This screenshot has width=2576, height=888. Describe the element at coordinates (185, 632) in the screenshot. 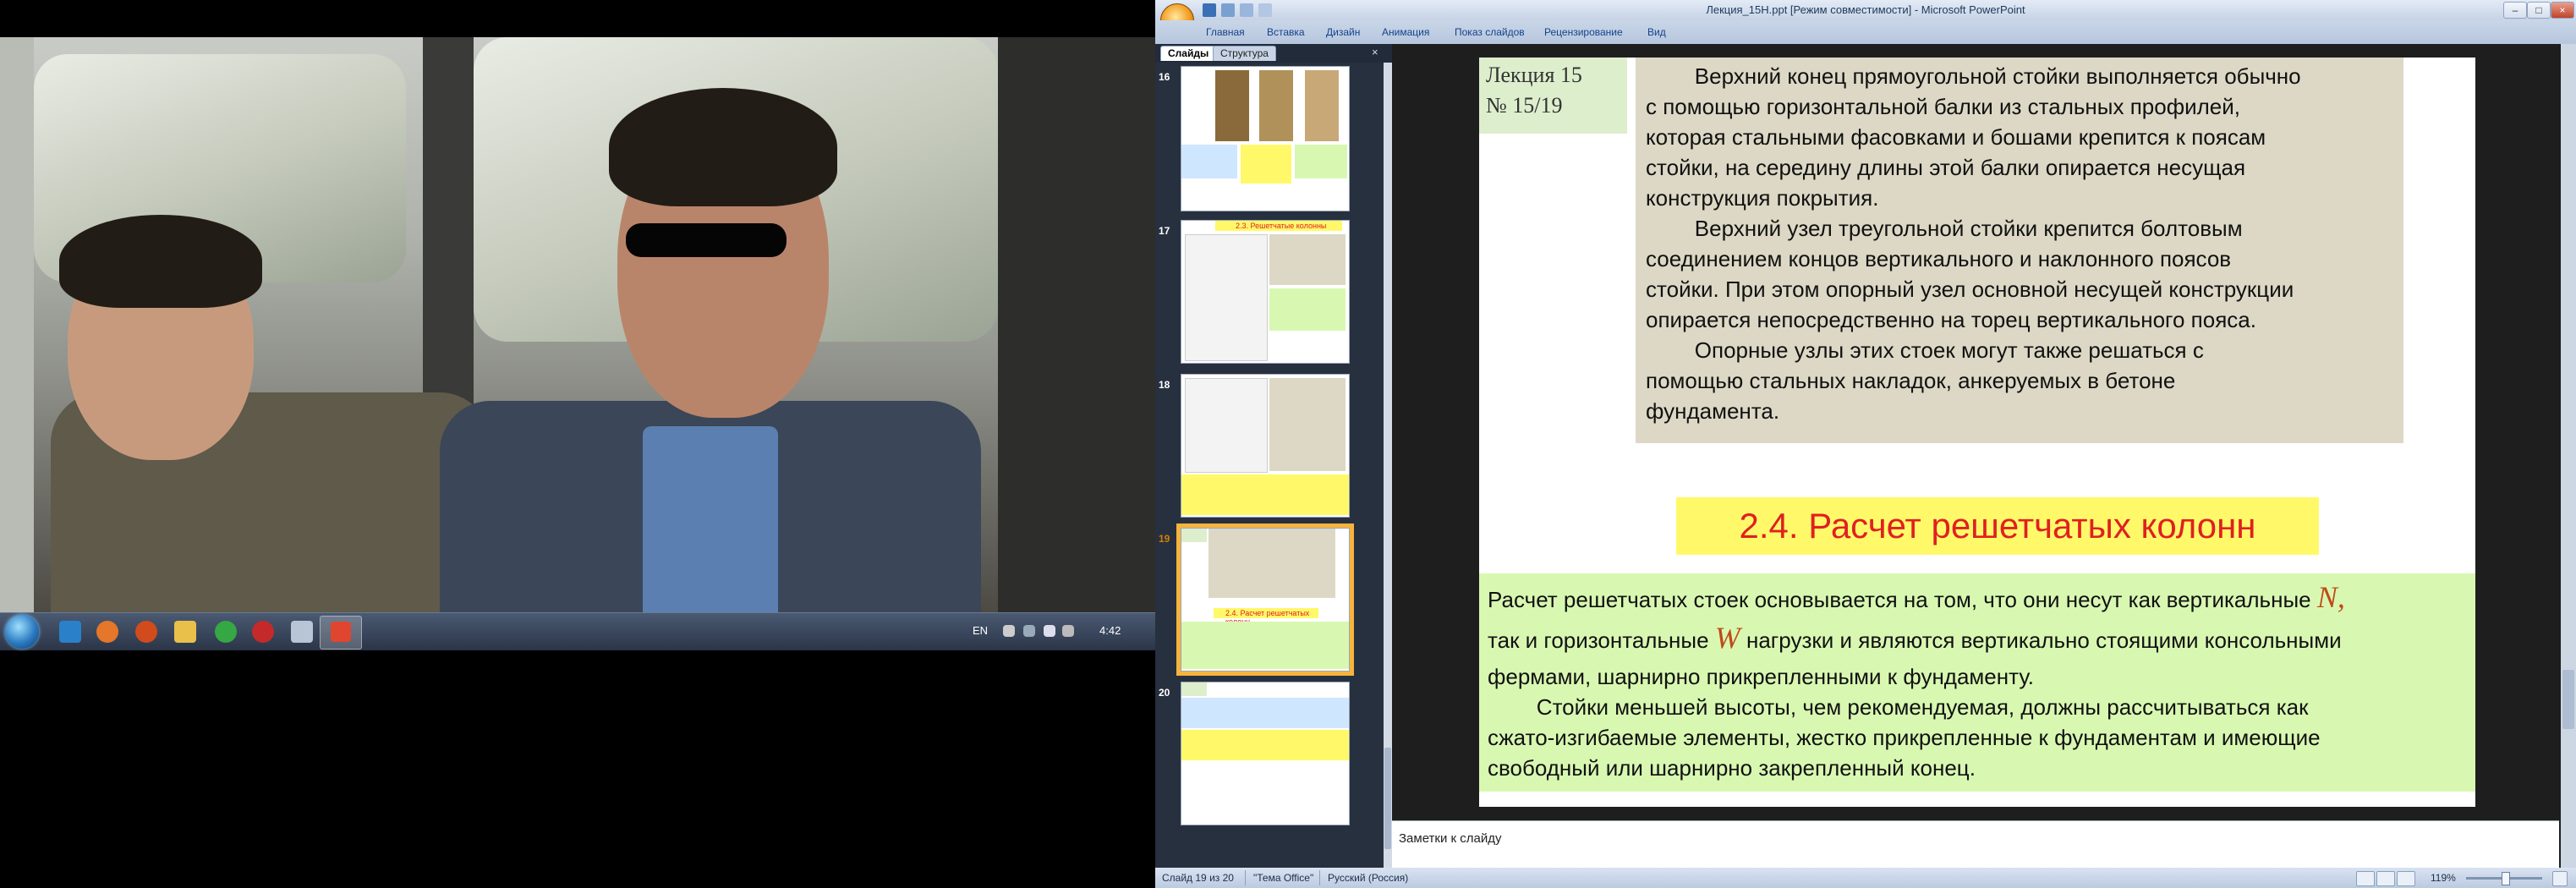

I see `folder-icon` at that location.